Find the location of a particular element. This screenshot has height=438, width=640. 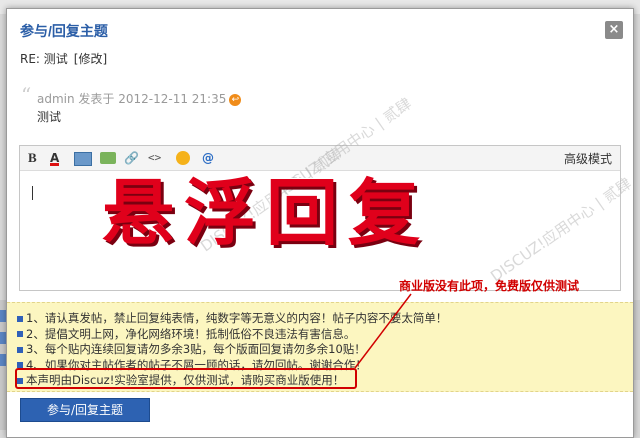

overlay-big-title: 悬浮回复 is located at coordinates (266, 212).